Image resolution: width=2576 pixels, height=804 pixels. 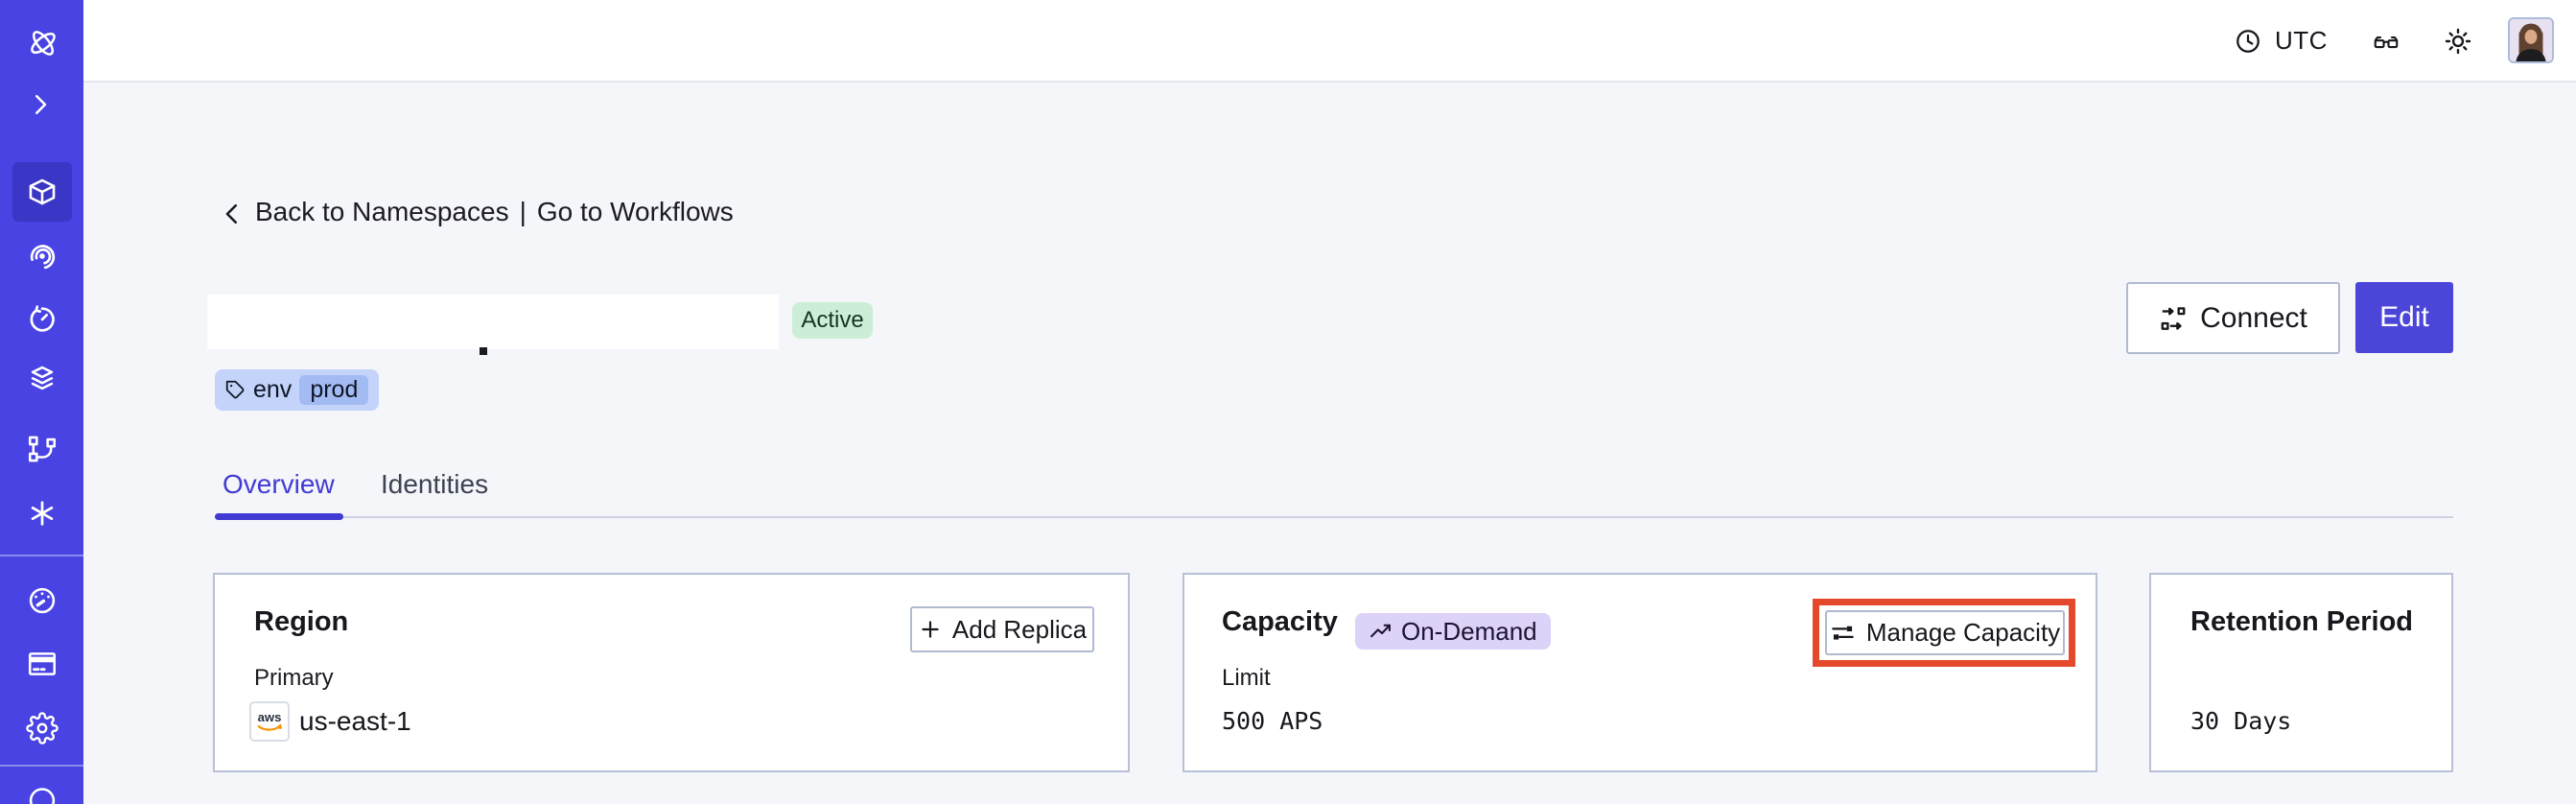 What do you see at coordinates (1380, 631) in the screenshot?
I see `trending-up-icon` at bounding box center [1380, 631].